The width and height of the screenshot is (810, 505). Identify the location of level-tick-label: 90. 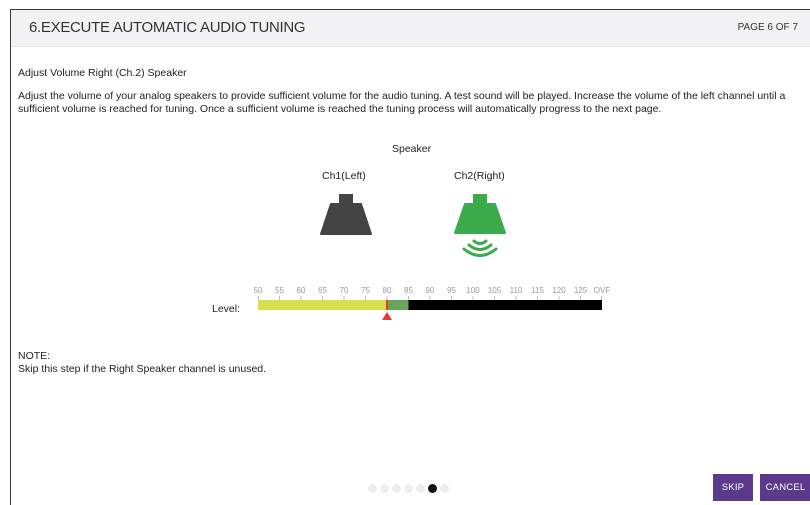
(430, 290).